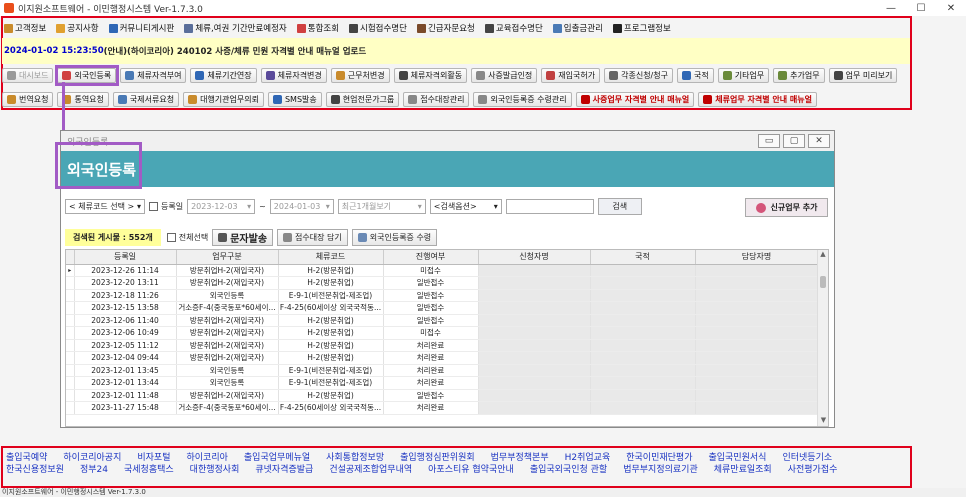  Describe the element at coordinates (660, 468) in the screenshot. I see `quick-link: 법무부지정의료기관` at that location.